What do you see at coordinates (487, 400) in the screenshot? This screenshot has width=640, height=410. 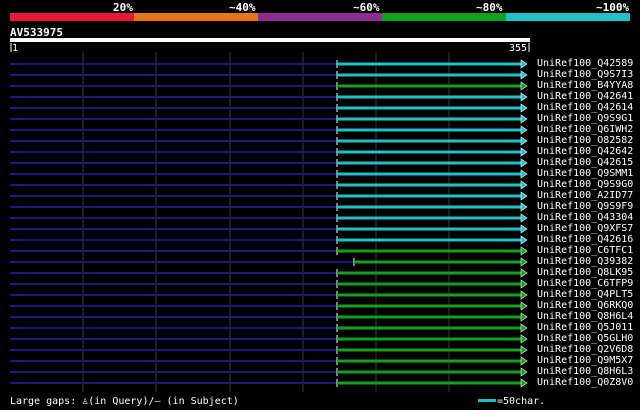 I see `scale-swatch` at bounding box center [487, 400].